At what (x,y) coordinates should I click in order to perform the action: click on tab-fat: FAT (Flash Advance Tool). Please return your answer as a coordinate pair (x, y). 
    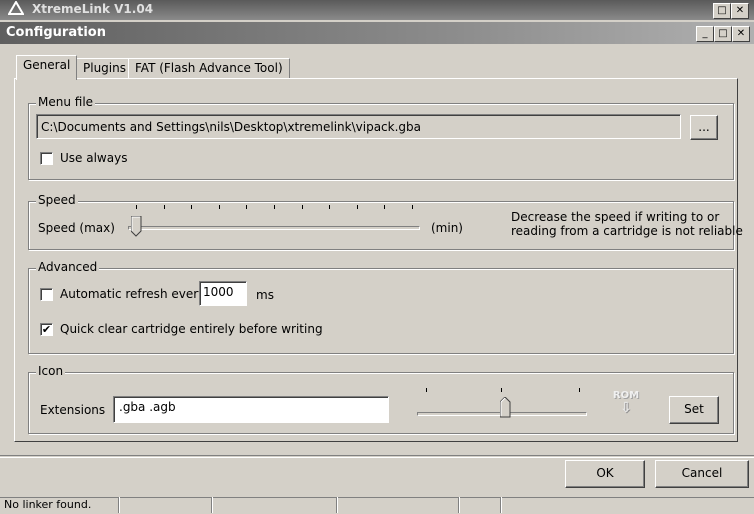
    Looking at the image, I should click on (209, 68).